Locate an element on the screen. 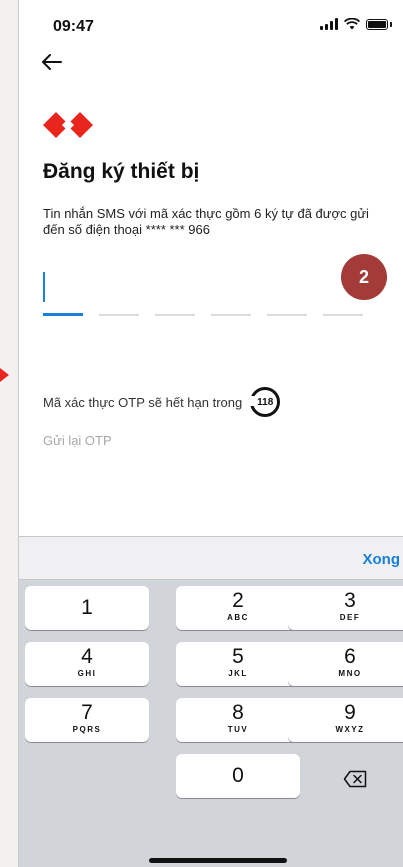 The image size is (403, 867). key-4: 4 GHI is located at coordinates (87, 664).